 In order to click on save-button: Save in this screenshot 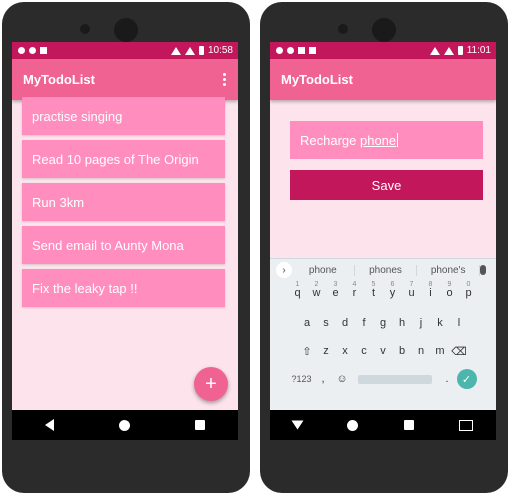, I will do `click(386, 185)`.